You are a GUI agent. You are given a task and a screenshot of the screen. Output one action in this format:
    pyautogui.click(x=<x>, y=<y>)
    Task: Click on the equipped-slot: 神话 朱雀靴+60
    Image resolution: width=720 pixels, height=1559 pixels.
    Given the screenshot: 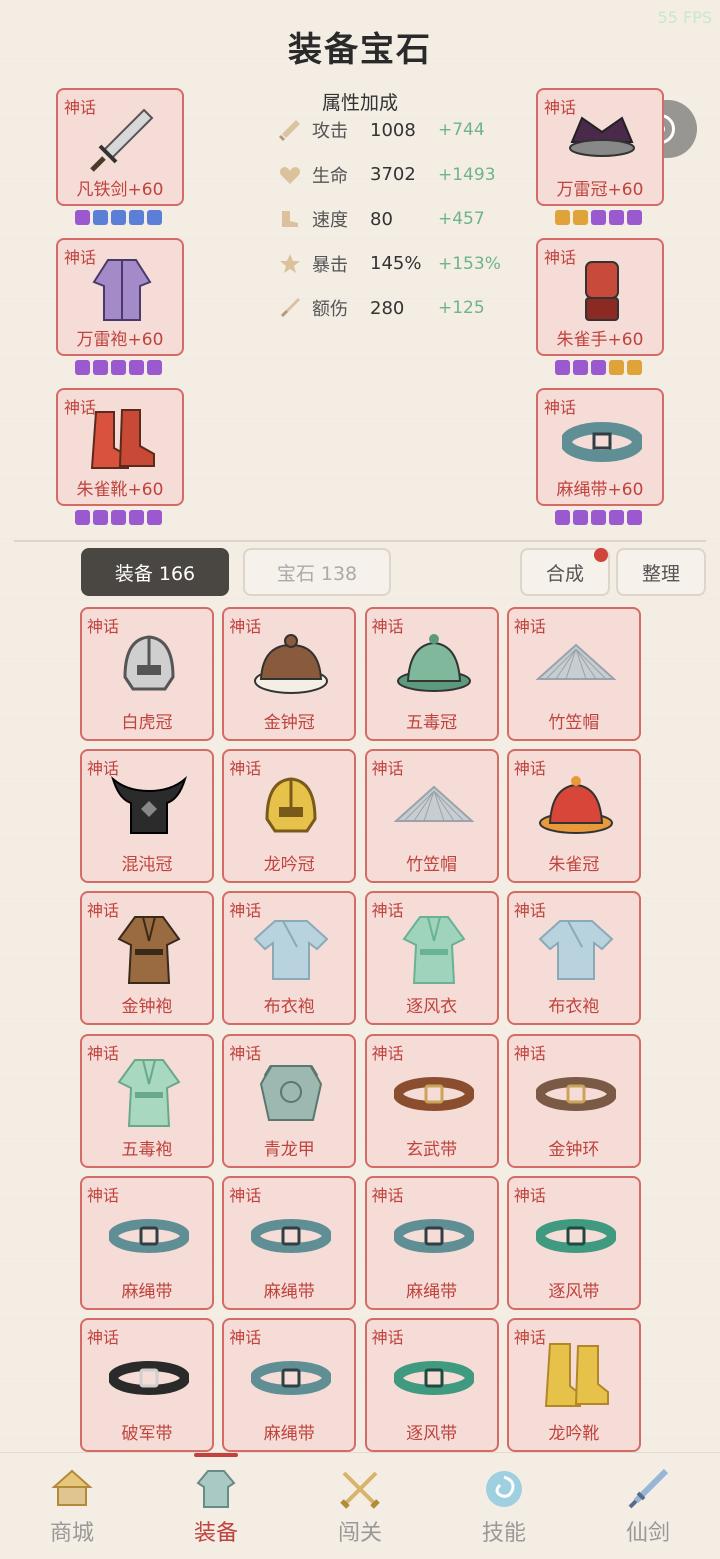 What is the action you would take?
    pyautogui.click(x=120, y=447)
    